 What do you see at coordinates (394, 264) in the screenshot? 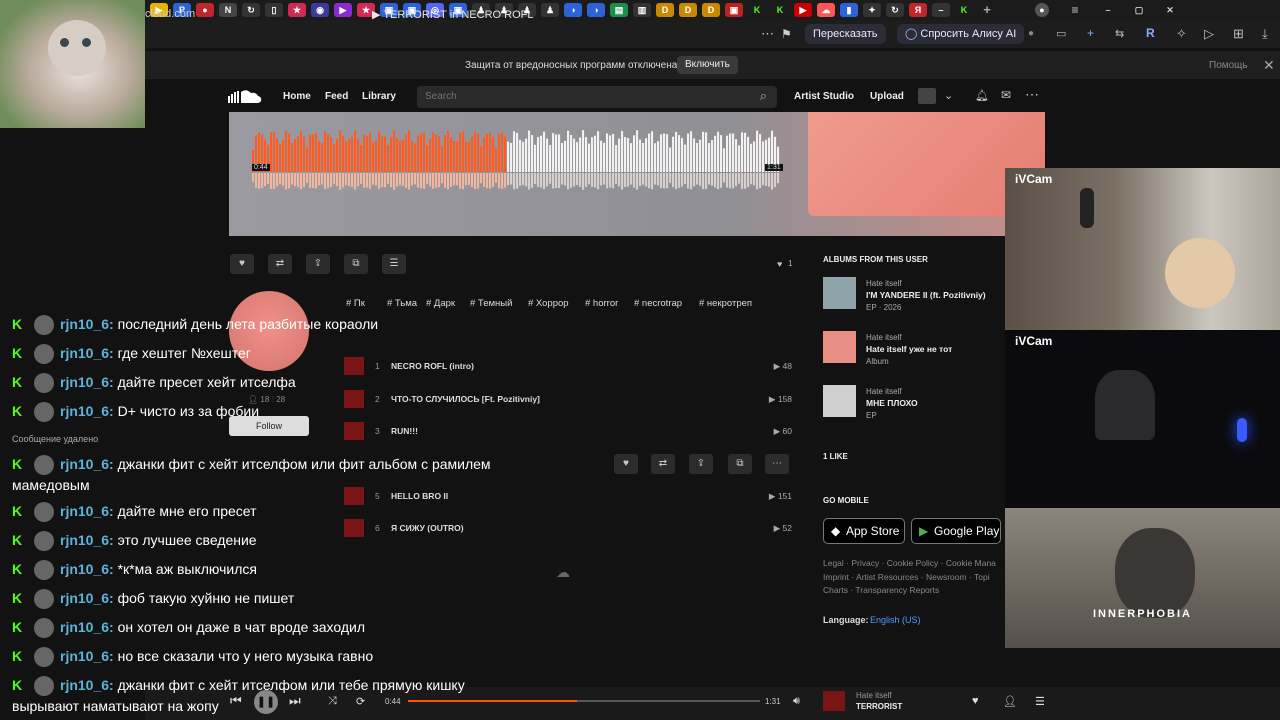
I see `add-to-next-up-button: ☰` at bounding box center [394, 264].